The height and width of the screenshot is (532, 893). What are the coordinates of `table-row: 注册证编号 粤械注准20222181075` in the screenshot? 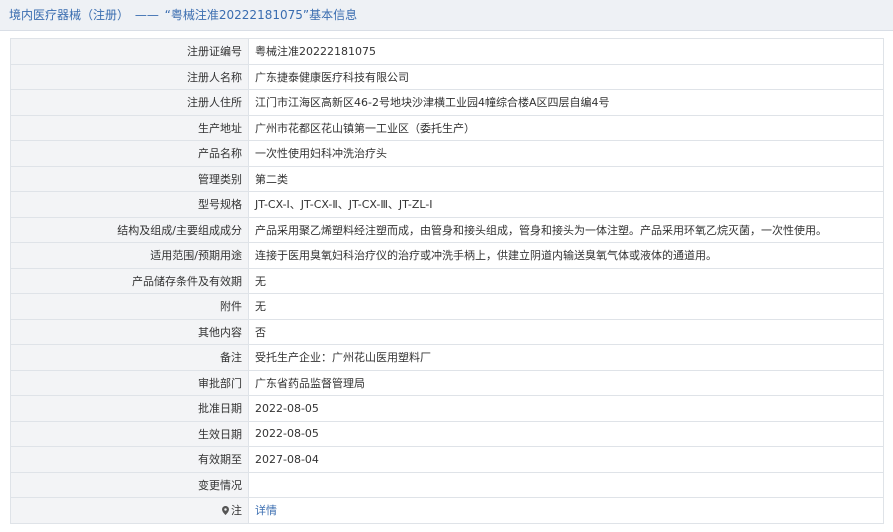 It's located at (447, 51).